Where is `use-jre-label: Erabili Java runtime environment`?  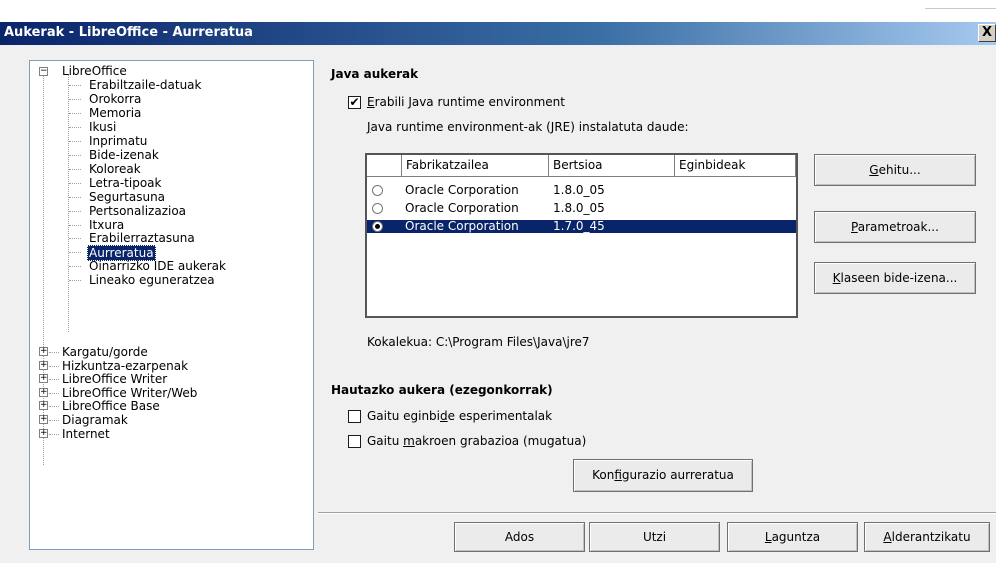 use-jre-label: Erabili Java runtime environment is located at coordinates (466, 102).